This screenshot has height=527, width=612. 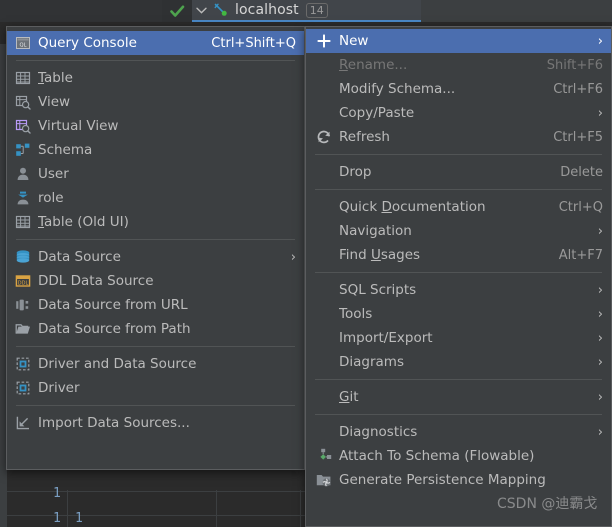 What do you see at coordinates (458, 172) in the screenshot?
I see `menu-item-drop: Drop Delete` at bounding box center [458, 172].